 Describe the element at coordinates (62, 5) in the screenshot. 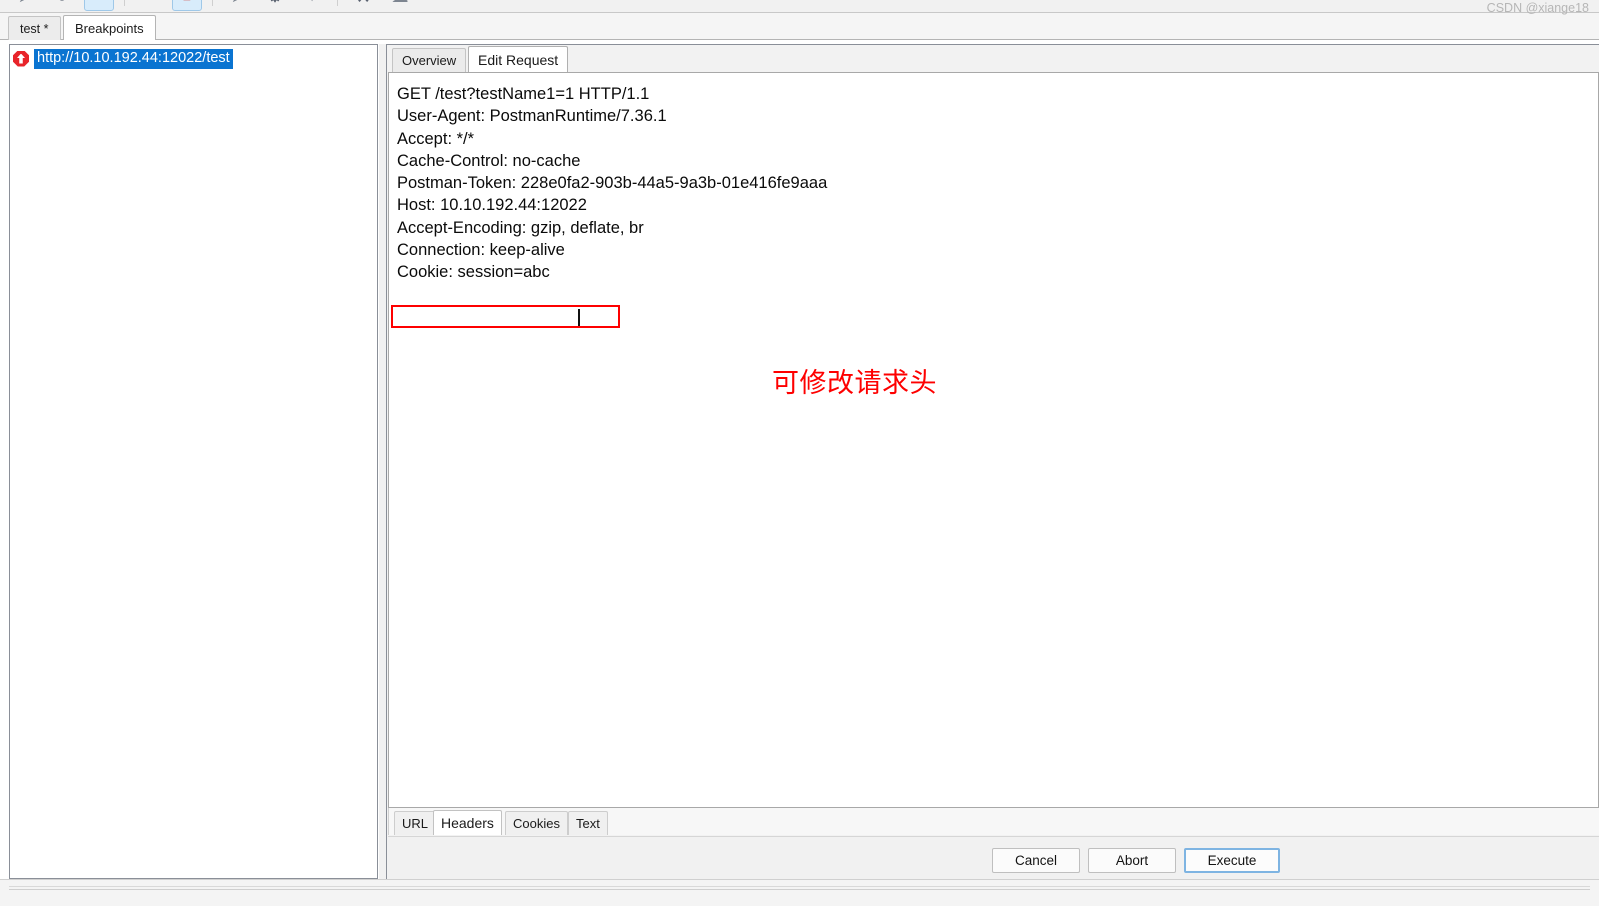

I see `toolbar-record-button: ●` at that location.